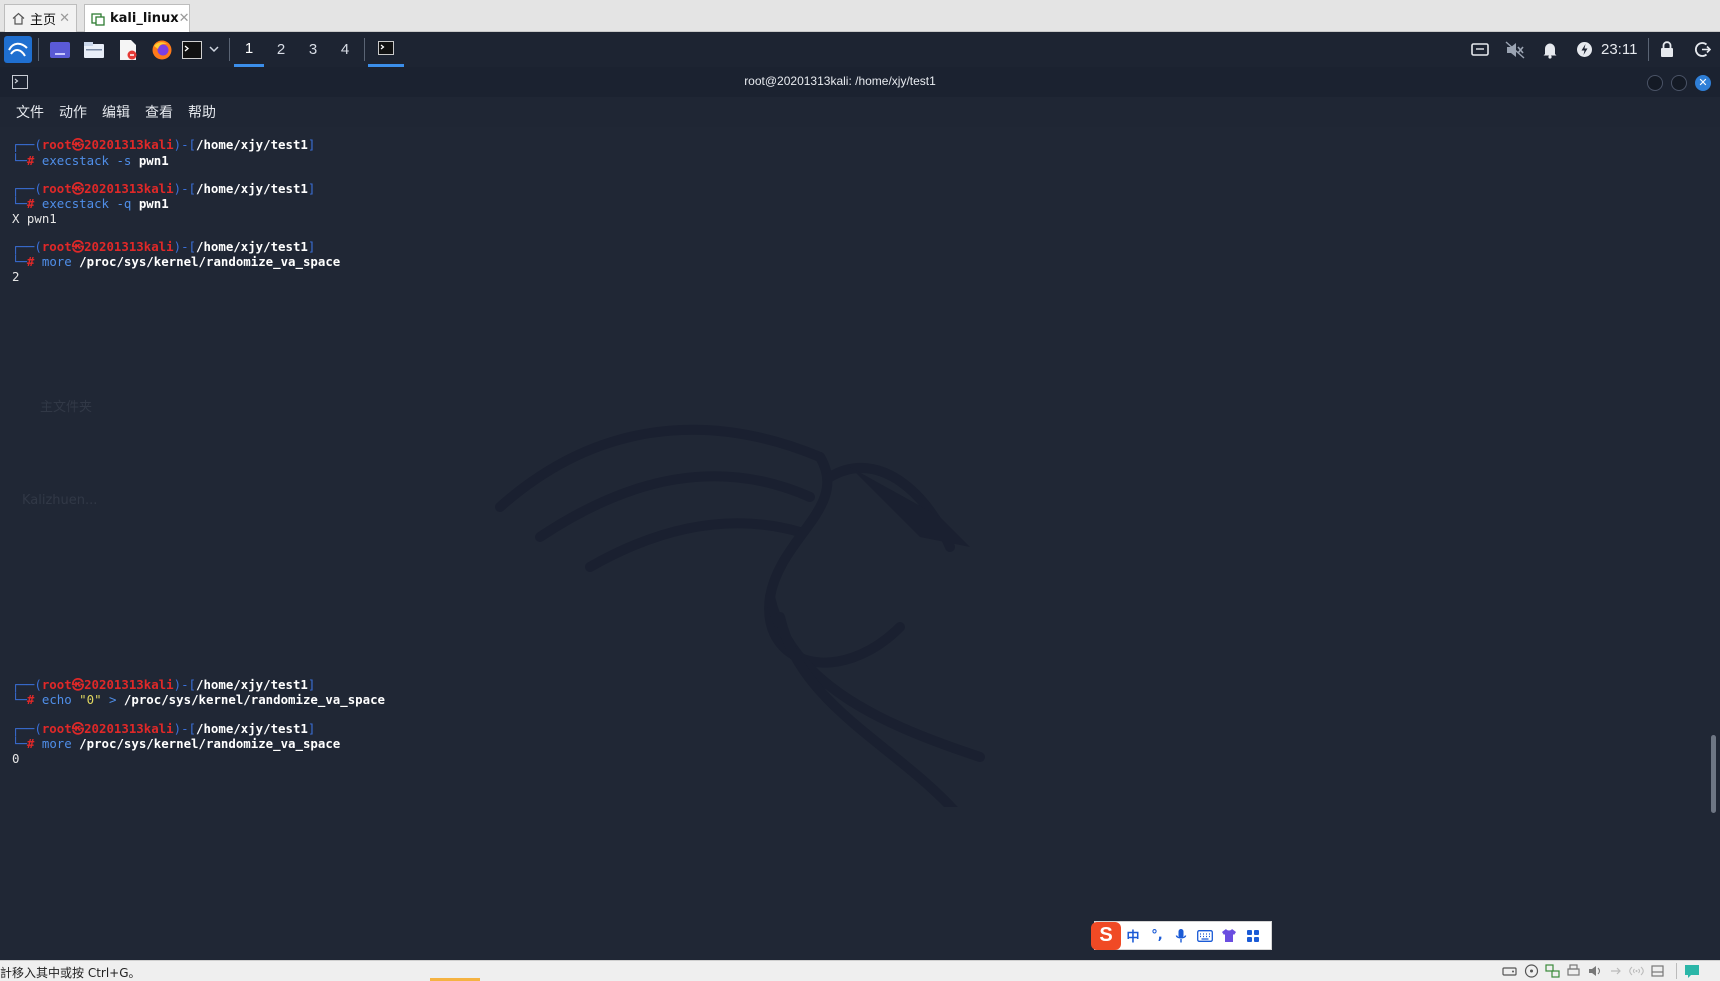  Describe the element at coordinates (1157, 936) in the screenshot. I see `ime-punctuation-toggle: °,` at that location.